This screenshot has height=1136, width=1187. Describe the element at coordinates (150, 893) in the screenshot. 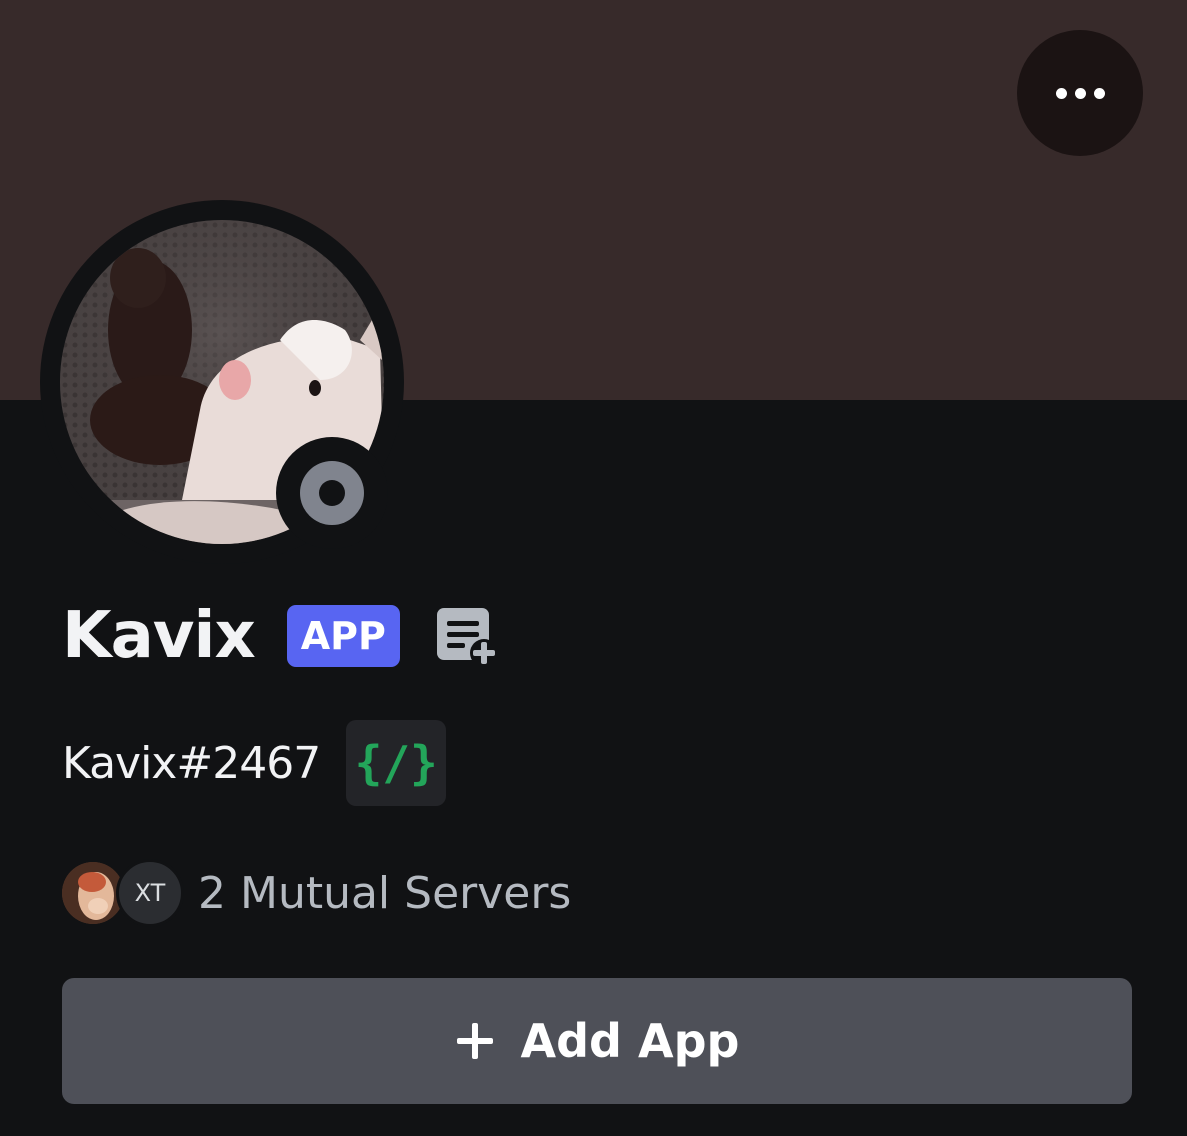

I see `server-icon: XT` at that location.